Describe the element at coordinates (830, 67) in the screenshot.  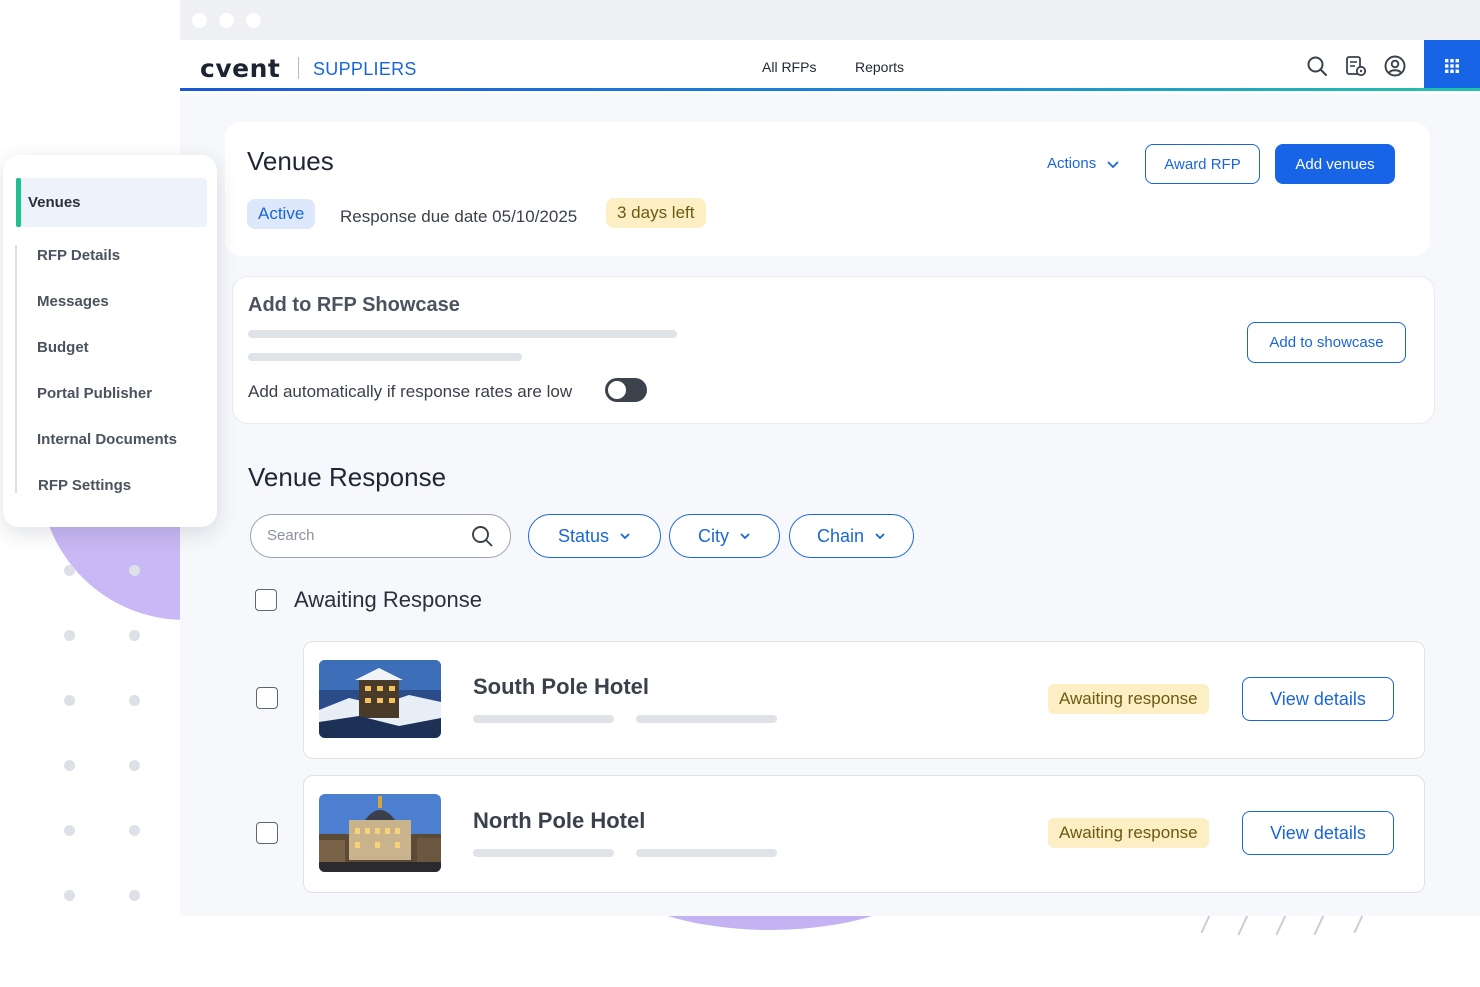
I see `top-navigation: cvent SUPPLIERS All RFPs Reports` at that location.